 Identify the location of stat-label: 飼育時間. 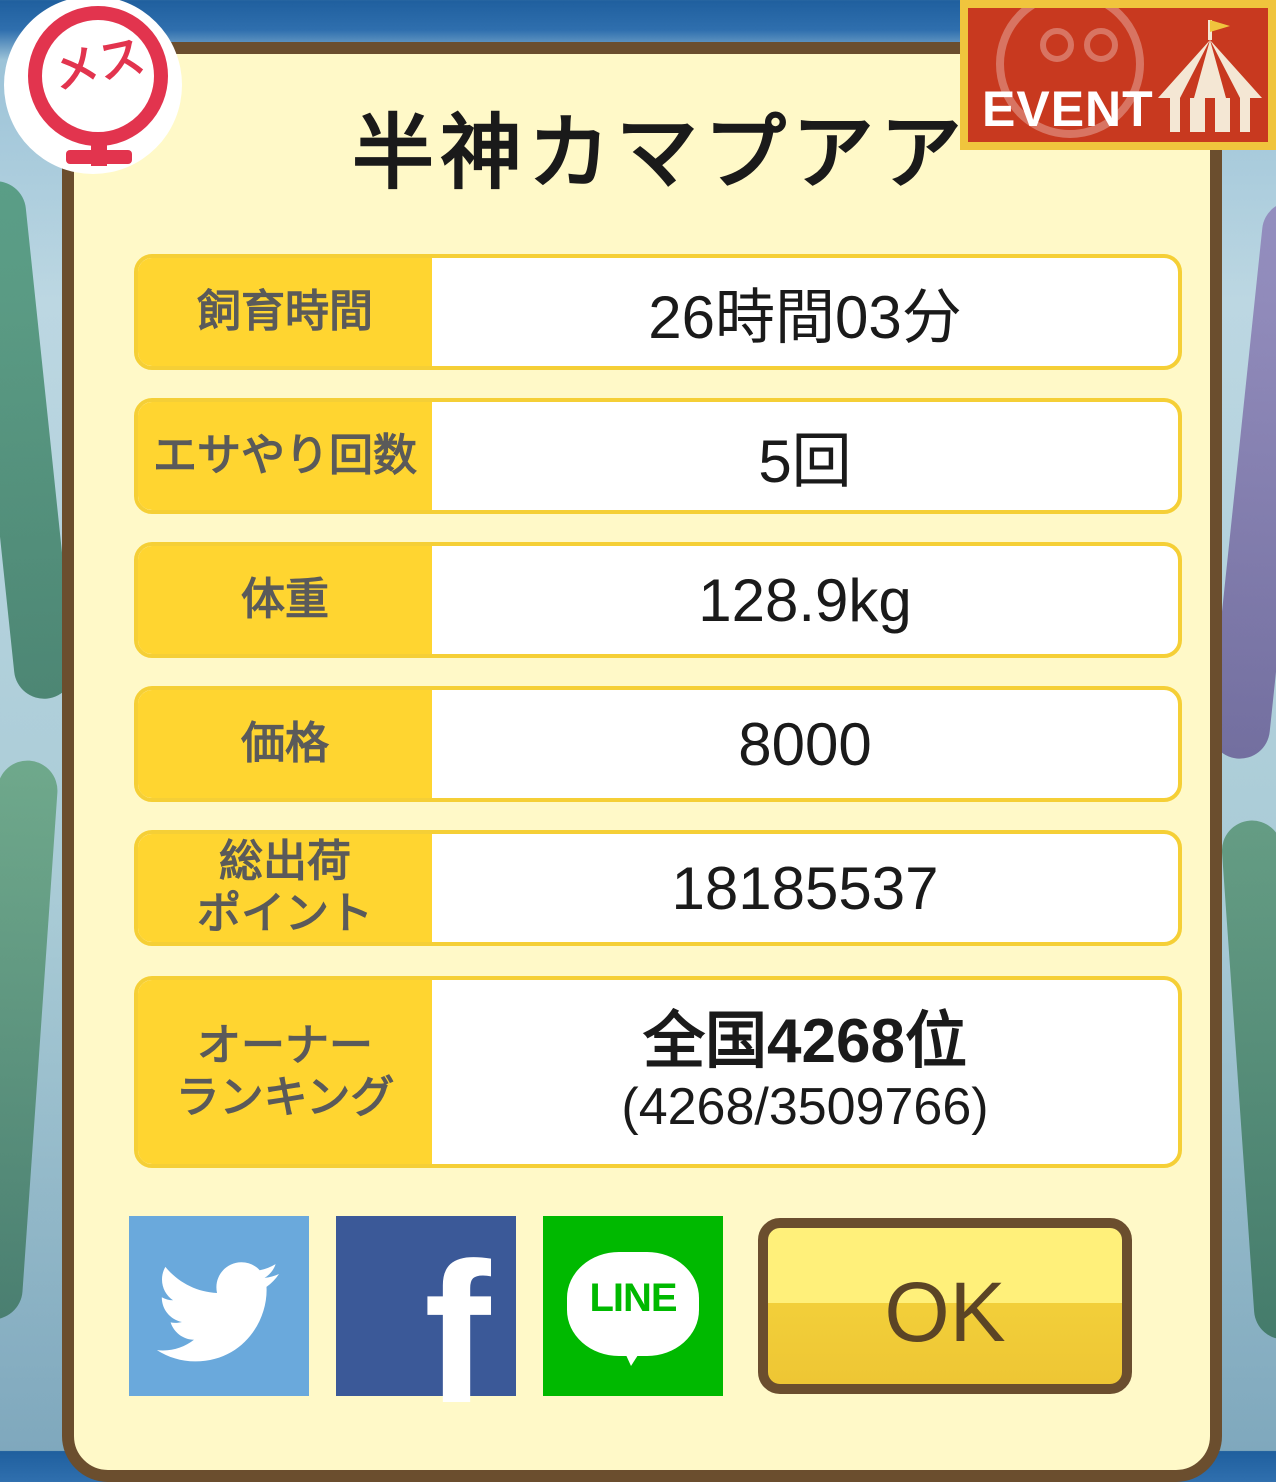
(285, 312).